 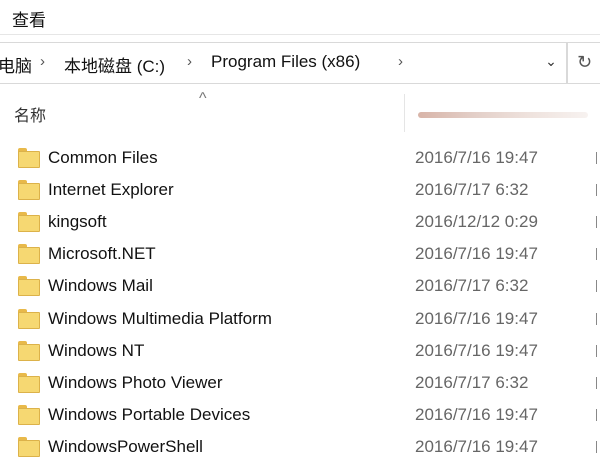 I want to click on refresh-icon: ↻, so click(x=584, y=62).